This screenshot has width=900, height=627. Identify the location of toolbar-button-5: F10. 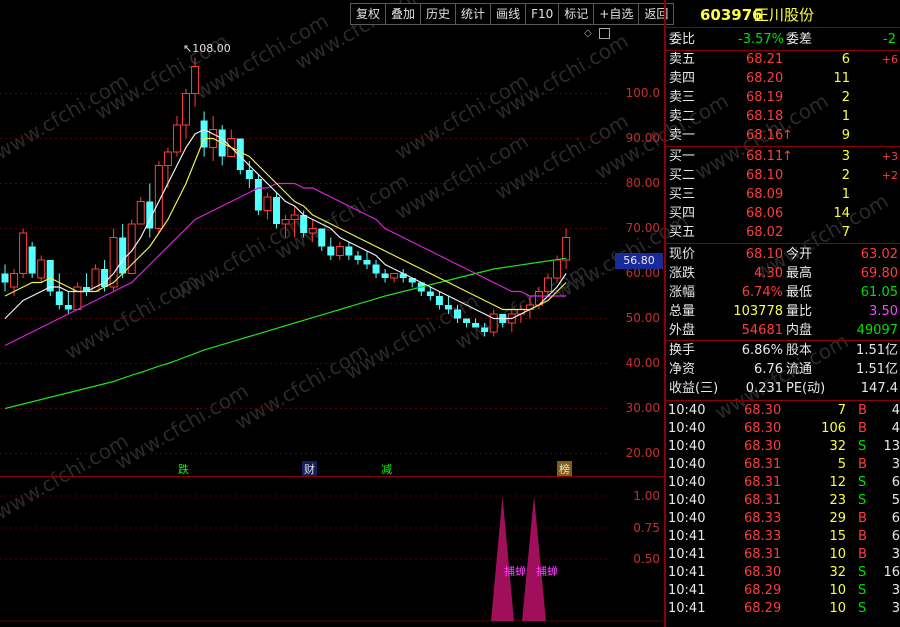
(543, 14).